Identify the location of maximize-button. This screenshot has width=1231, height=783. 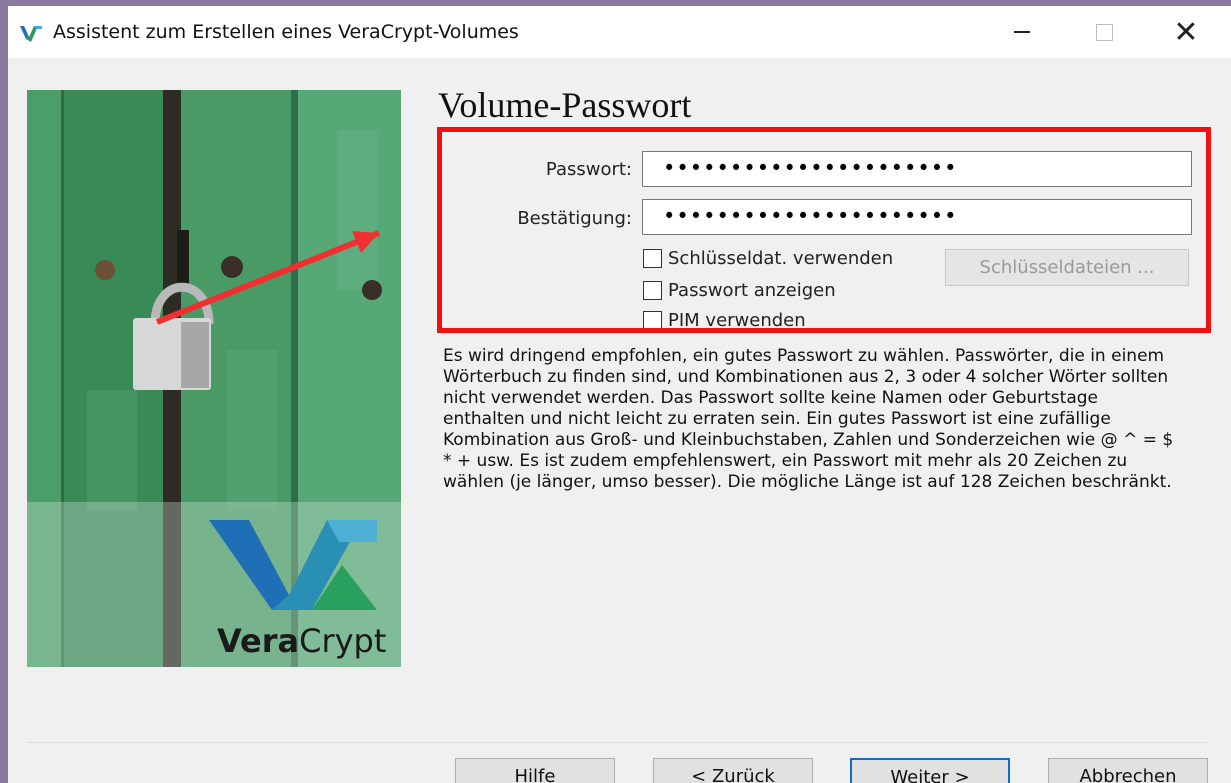
(1104, 32).